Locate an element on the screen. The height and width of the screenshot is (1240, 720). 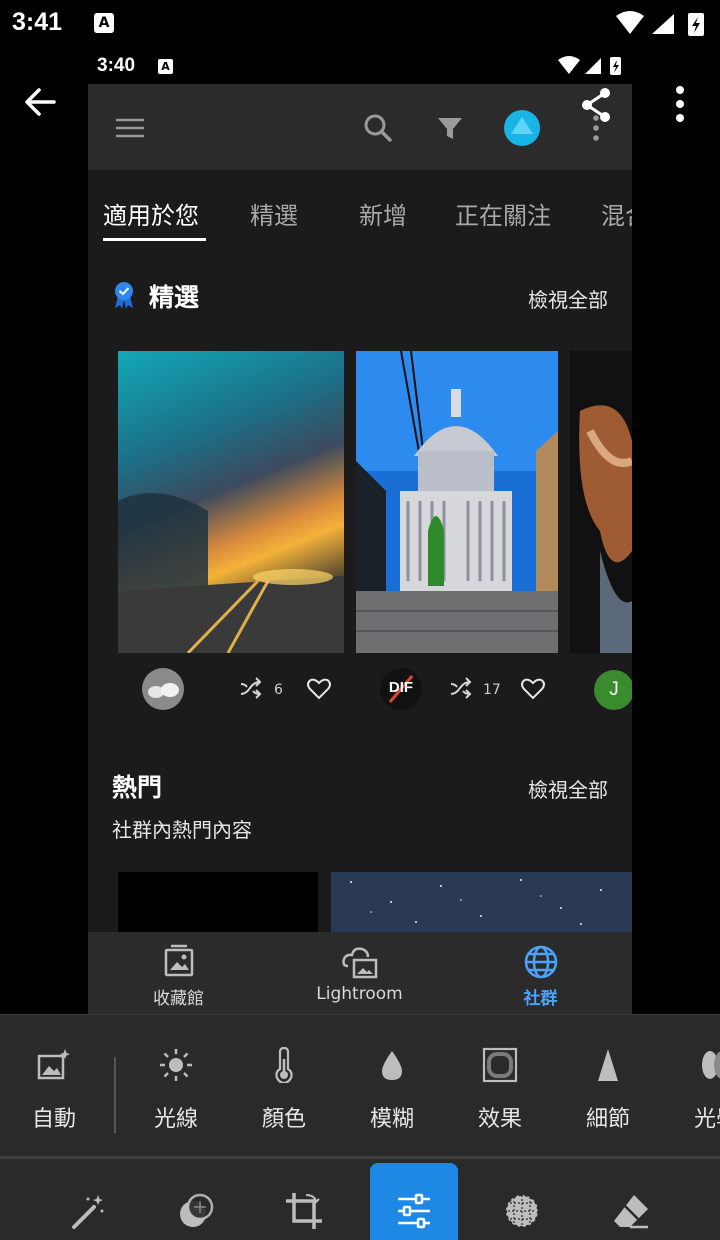
mode-adjust is located at coordinates (414, 1201).